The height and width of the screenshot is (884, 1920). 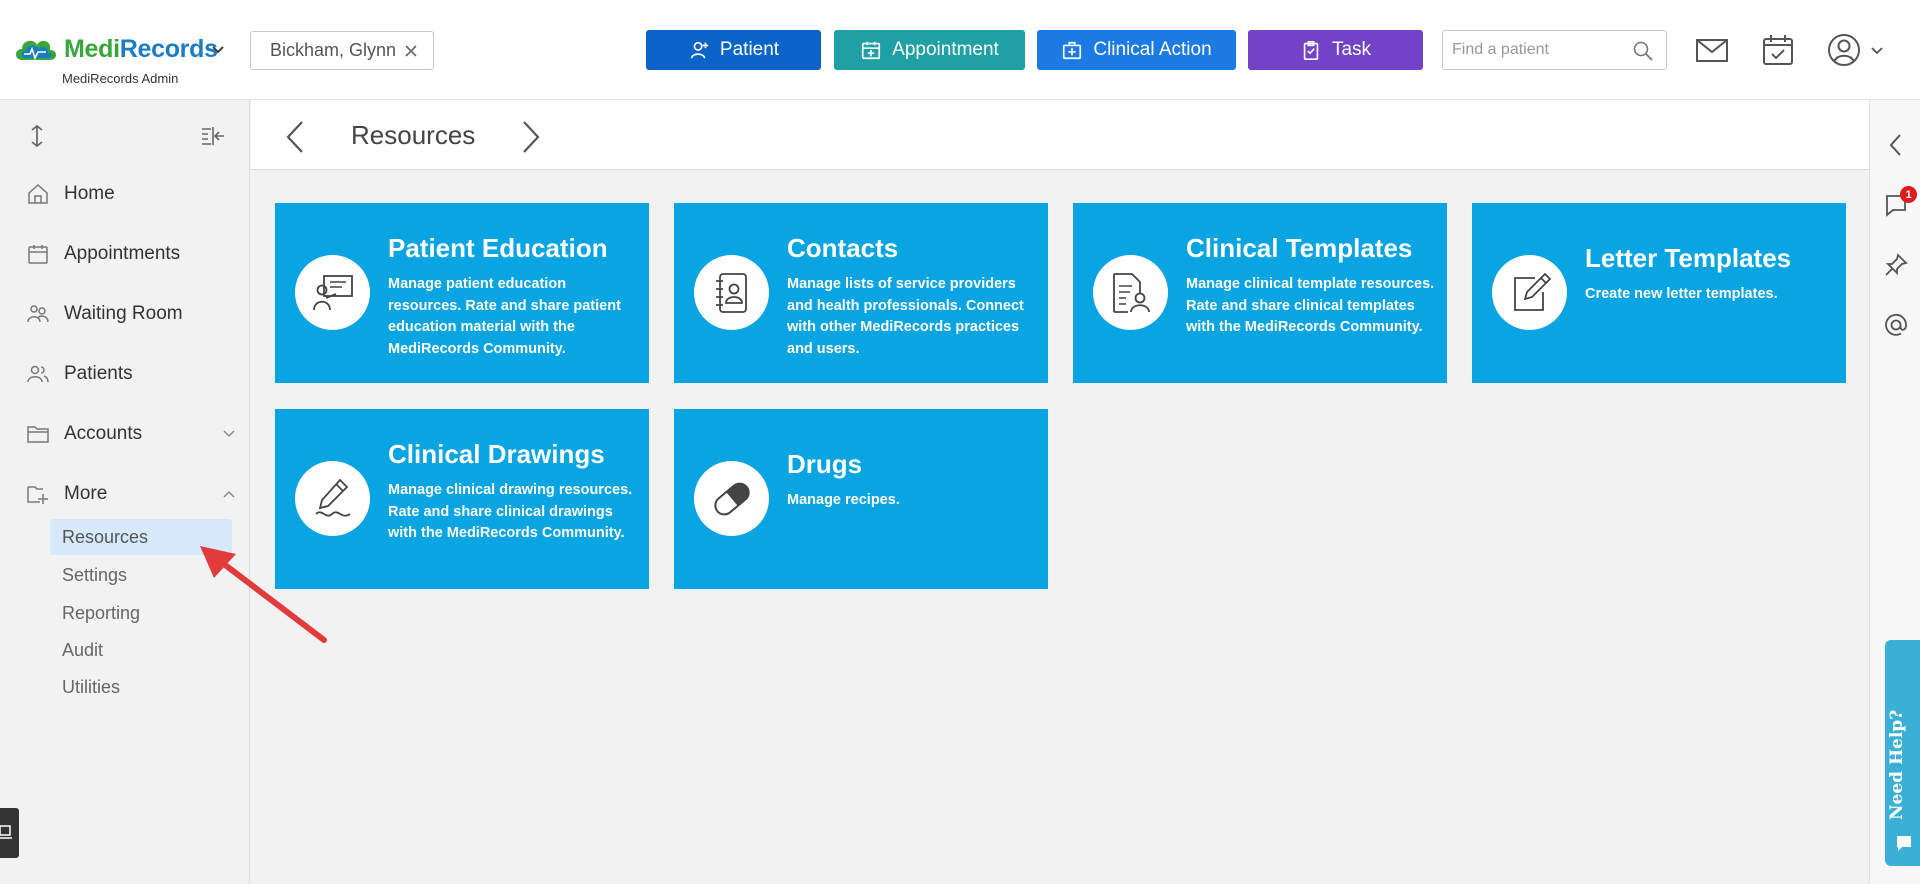 What do you see at coordinates (411, 51) in the screenshot?
I see `close-icon` at bounding box center [411, 51].